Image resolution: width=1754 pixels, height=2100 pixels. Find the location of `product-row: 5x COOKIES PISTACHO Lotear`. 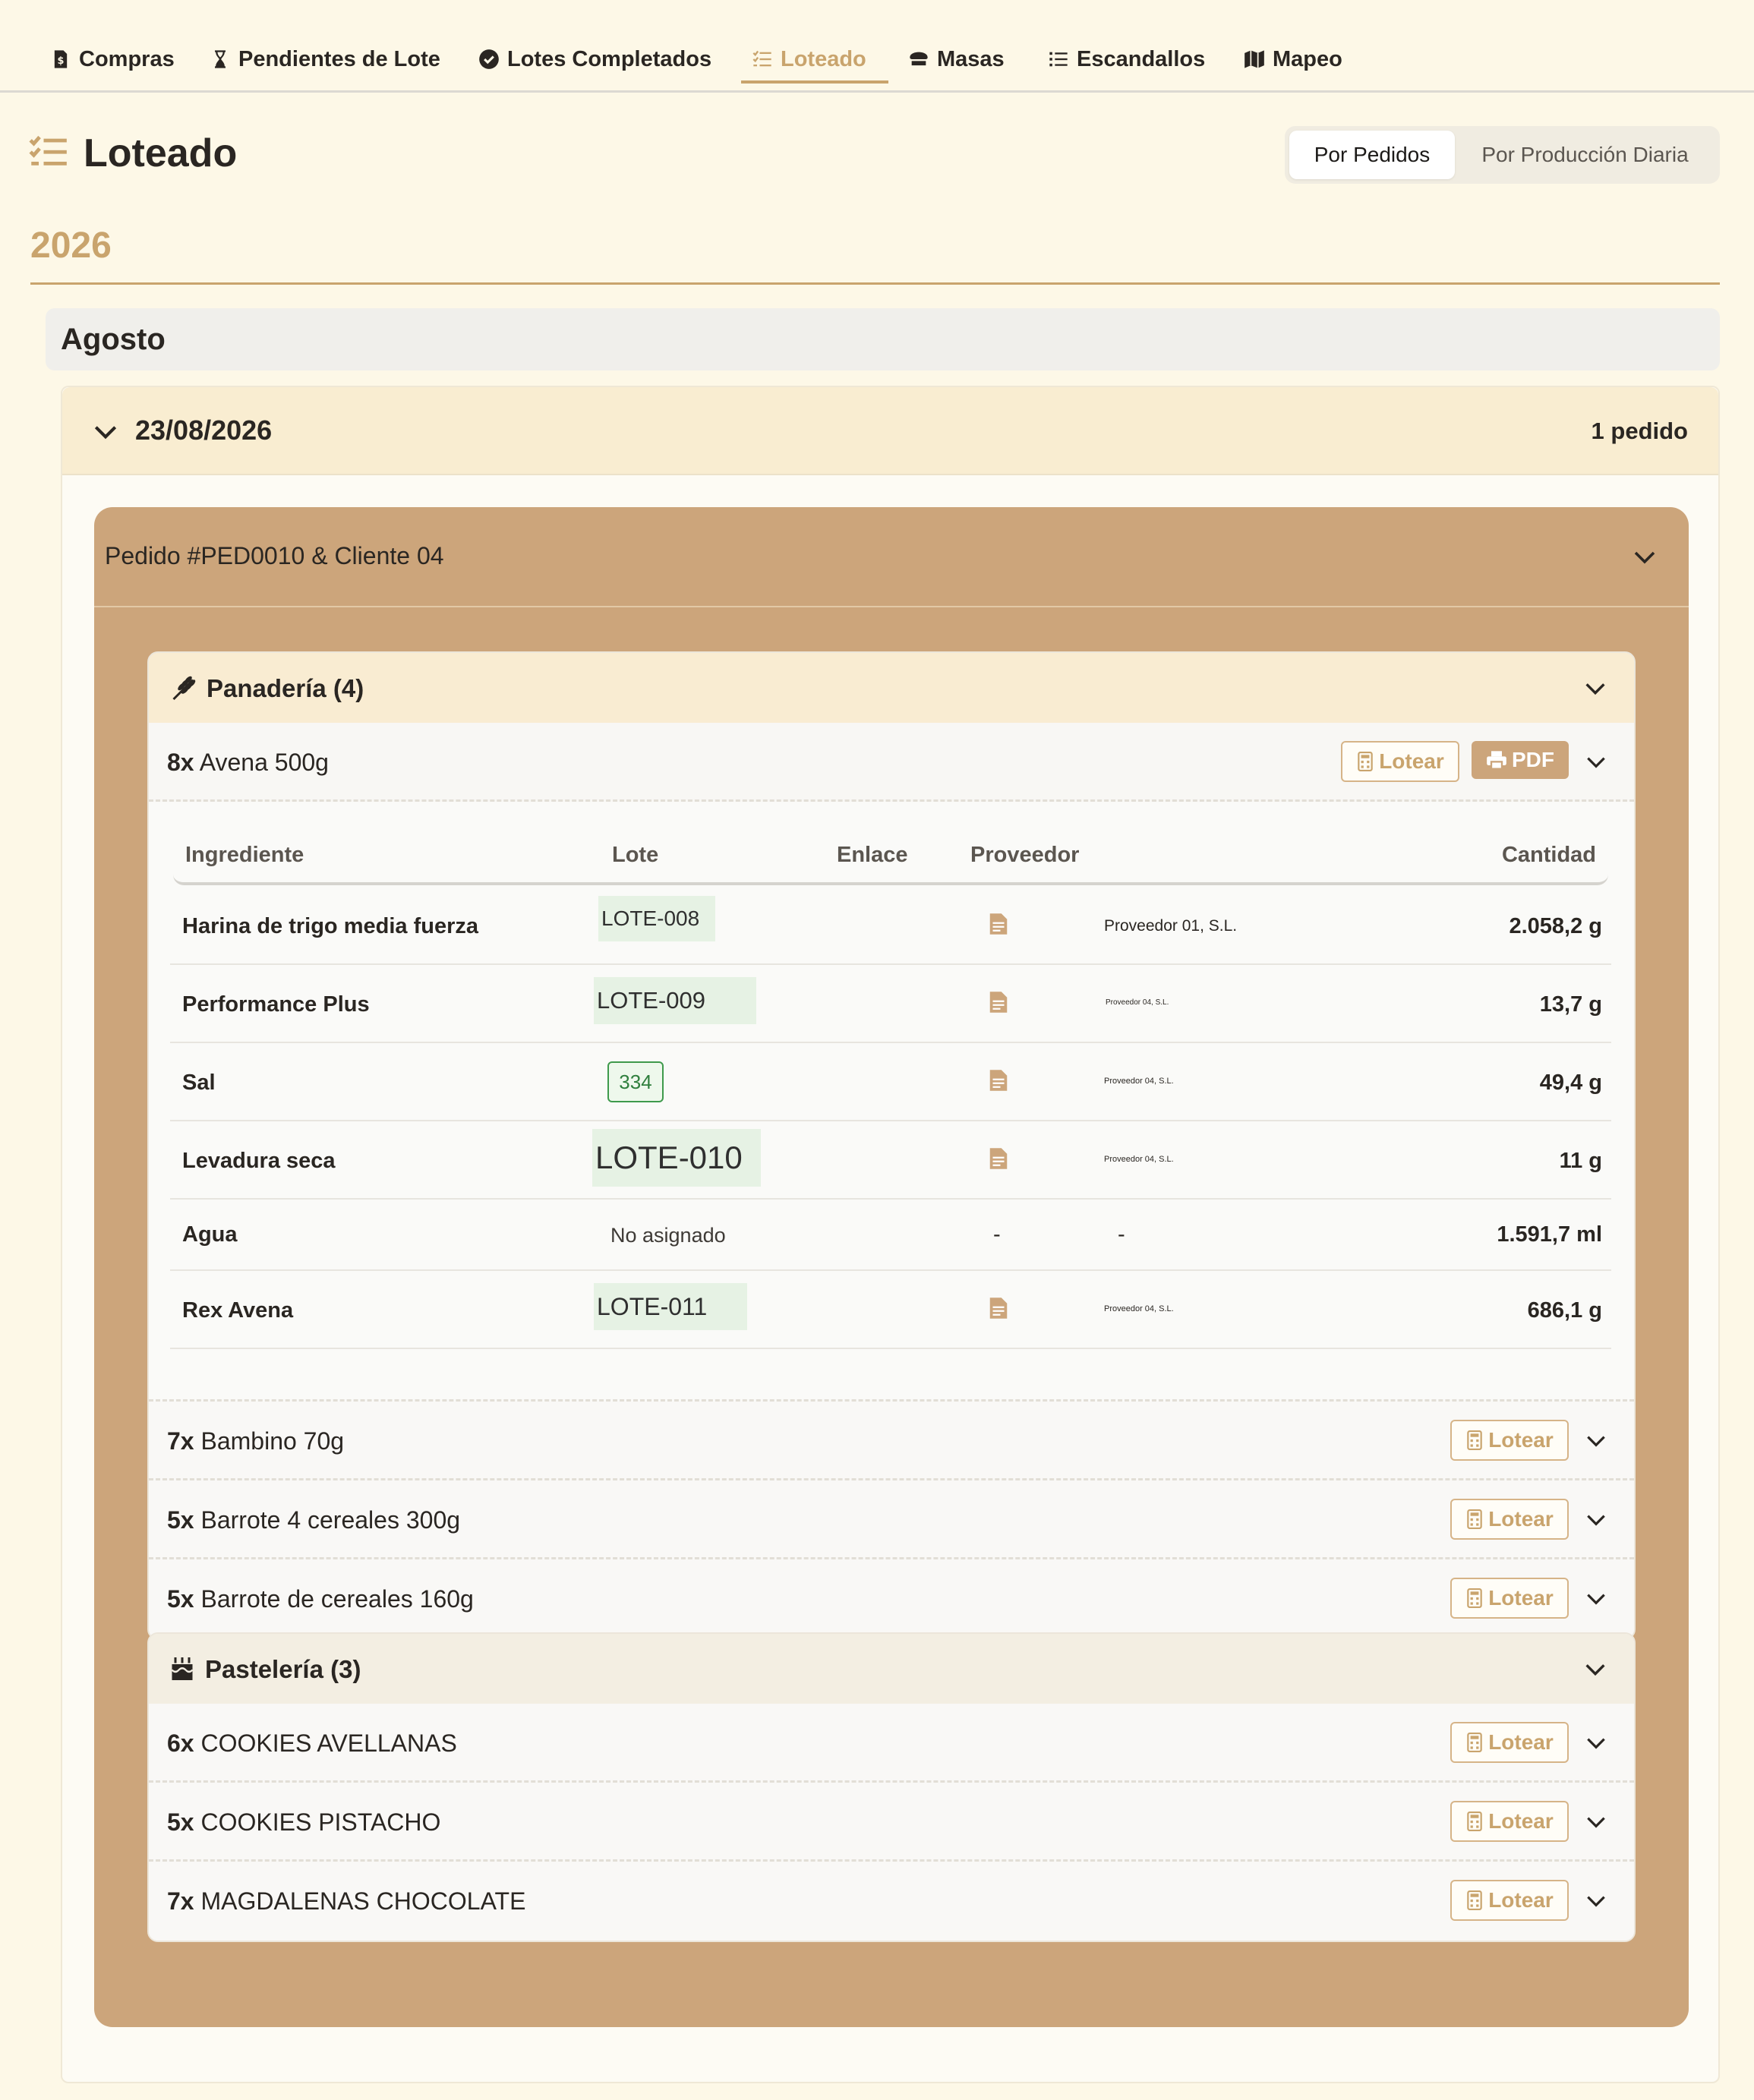

product-row: 5x COOKIES PISTACHO Lotear is located at coordinates (891, 1822).